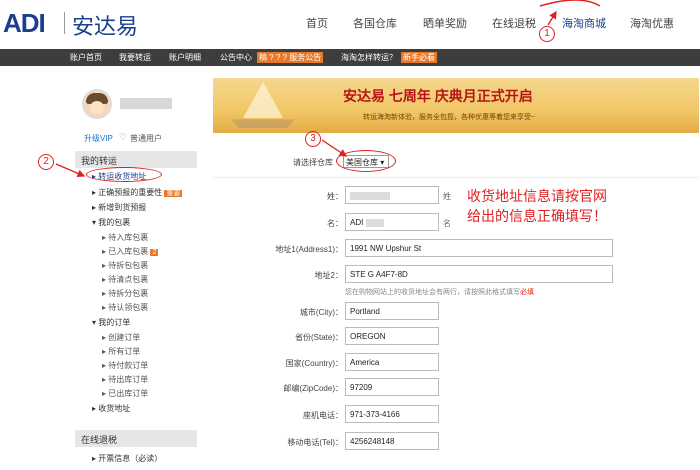 The width and height of the screenshot is (700, 470). What do you see at coordinates (357, 222) in the screenshot?
I see `first-name-value: ADI` at bounding box center [357, 222].